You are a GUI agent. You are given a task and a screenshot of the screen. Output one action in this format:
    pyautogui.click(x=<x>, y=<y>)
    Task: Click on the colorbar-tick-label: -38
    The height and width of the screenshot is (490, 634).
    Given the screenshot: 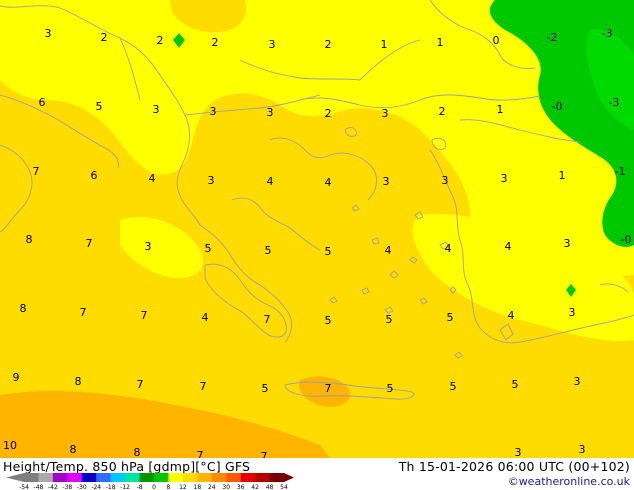 What is the action you would take?
    pyautogui.click(x=67, y=487)
    